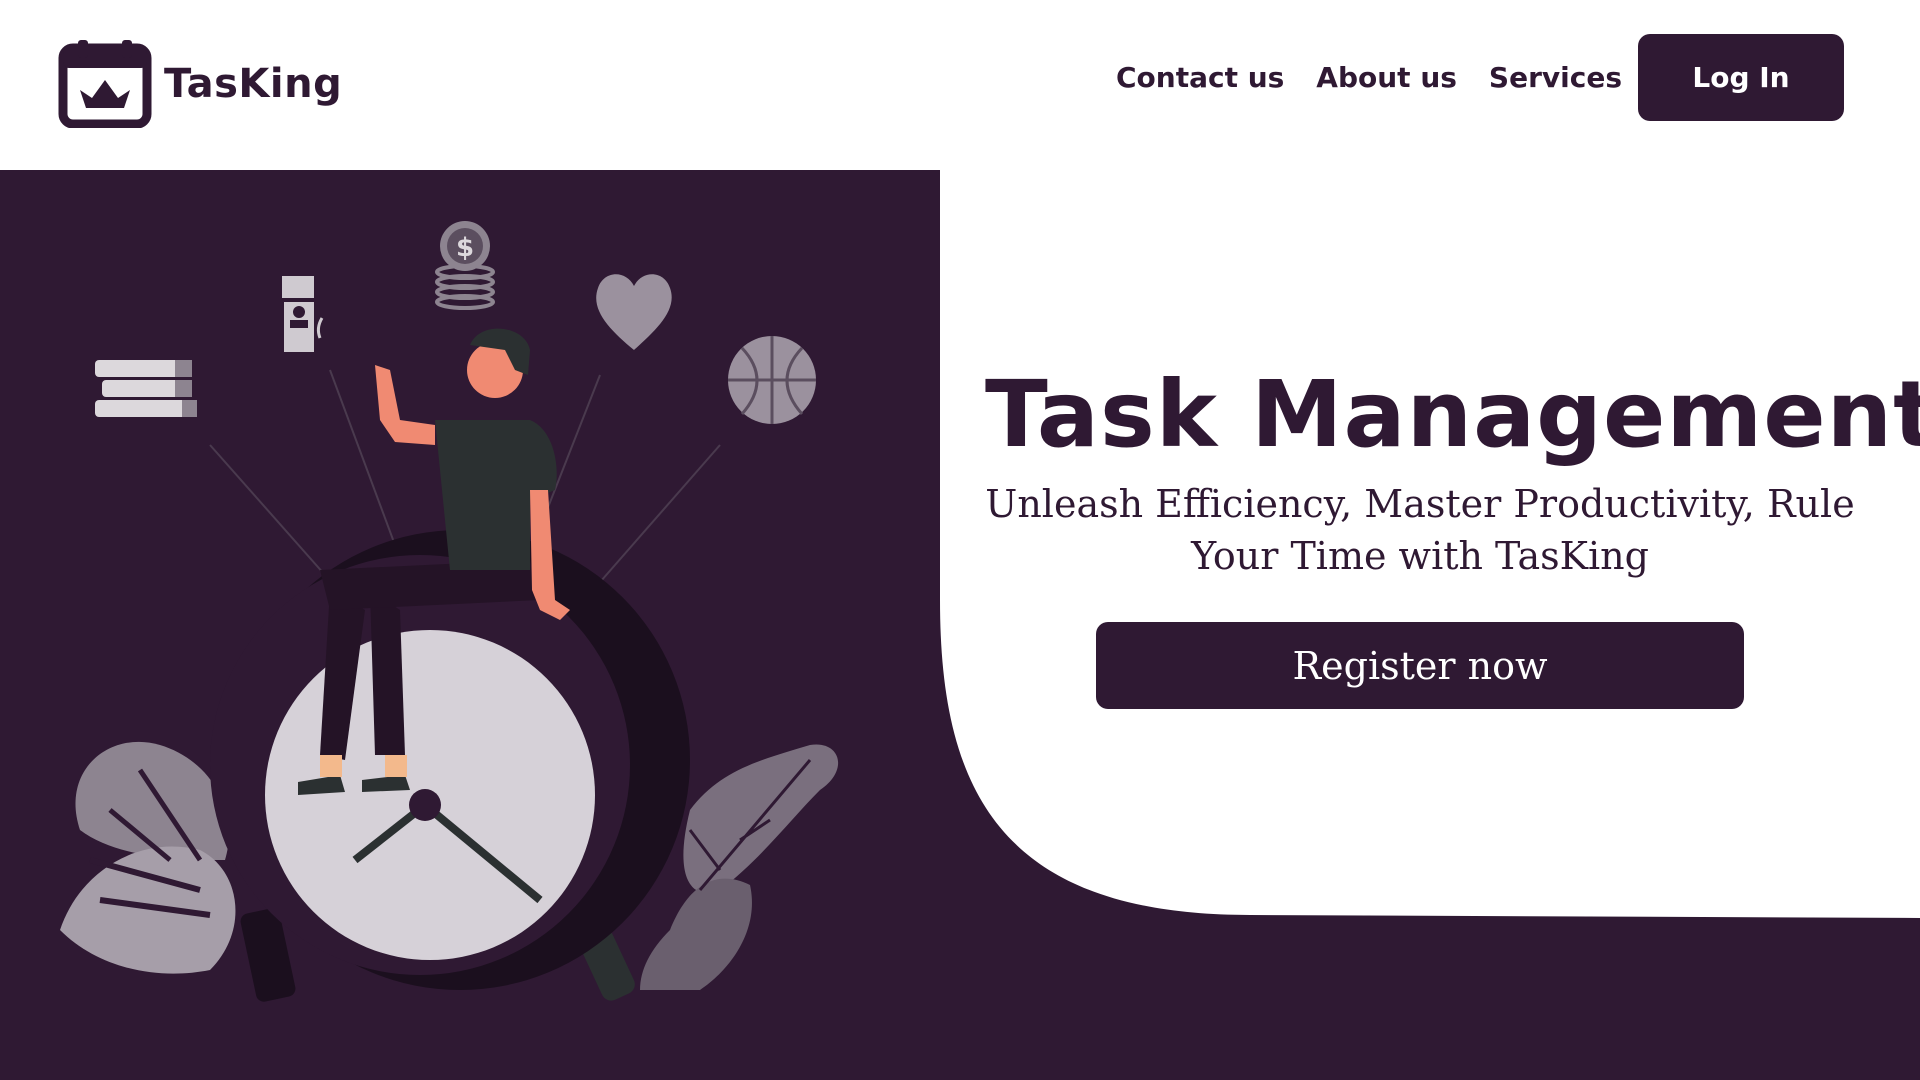 The height and width of the screenshot is (1080, 1920). I want to click on nav-link-contact: Contact us, so click(1200, 77).